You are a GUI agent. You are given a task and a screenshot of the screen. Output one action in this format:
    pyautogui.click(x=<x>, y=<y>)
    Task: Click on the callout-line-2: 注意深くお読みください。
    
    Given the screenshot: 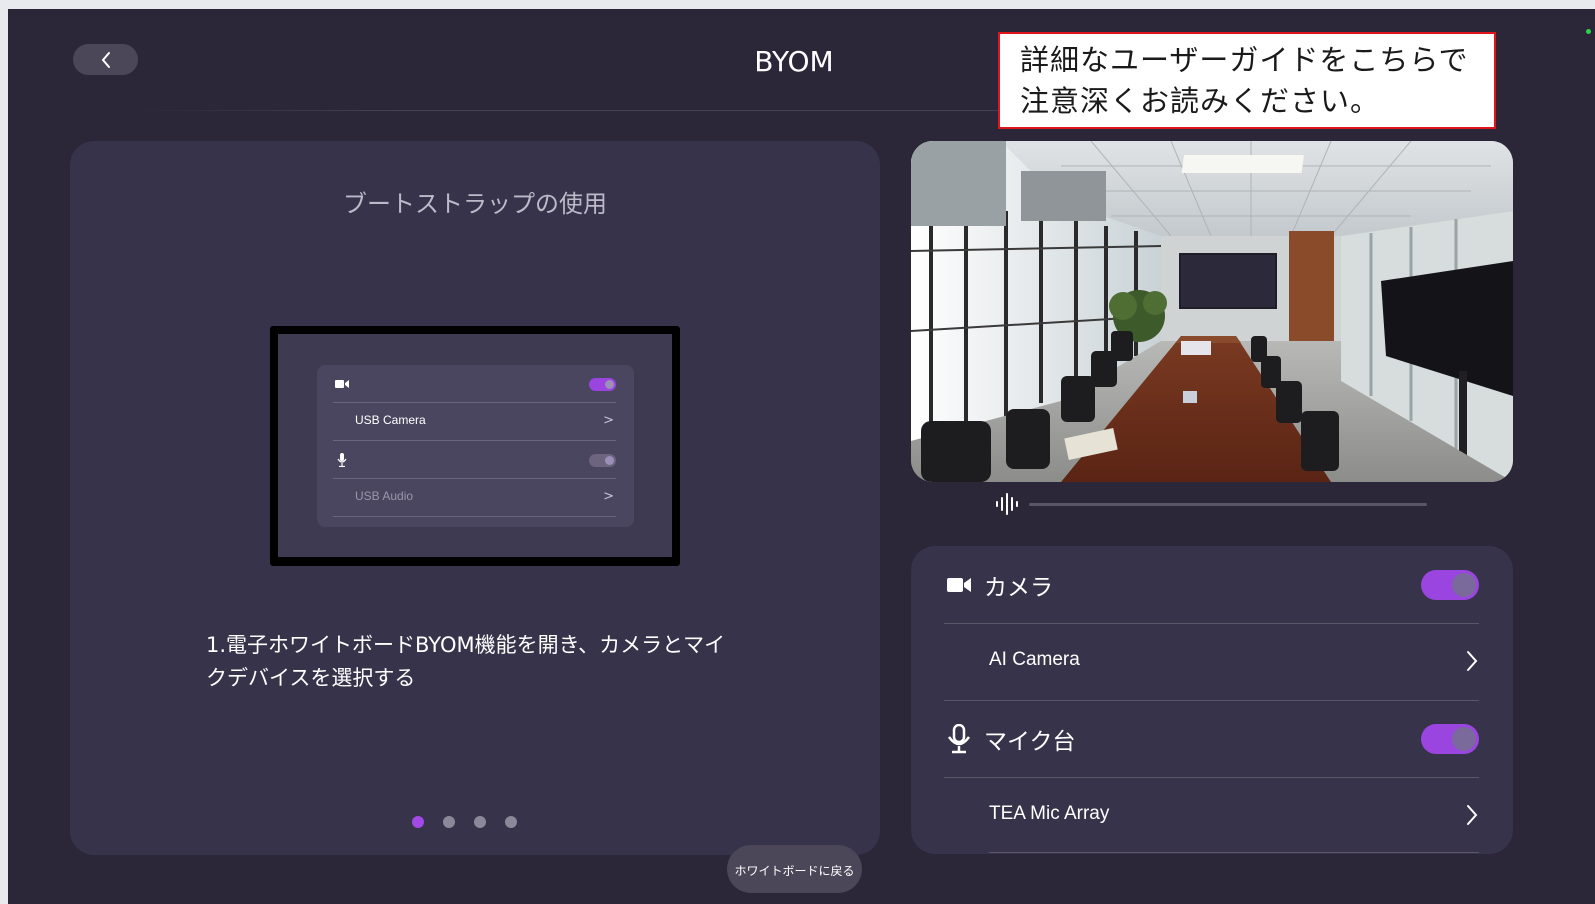 What is the action you would take?
    pyautogui.click(x=1200, y=101)
    